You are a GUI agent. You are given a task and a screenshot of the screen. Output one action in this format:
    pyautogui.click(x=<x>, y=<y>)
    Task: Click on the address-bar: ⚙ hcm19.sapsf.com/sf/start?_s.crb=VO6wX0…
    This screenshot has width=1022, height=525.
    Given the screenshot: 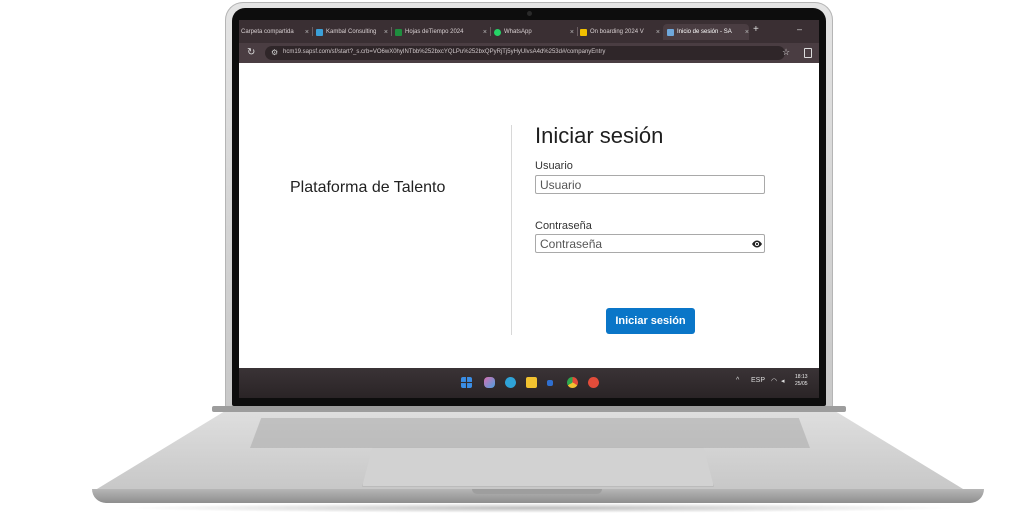 What is the action you would take?
    pyautogui.click(x=525, y=53)
    